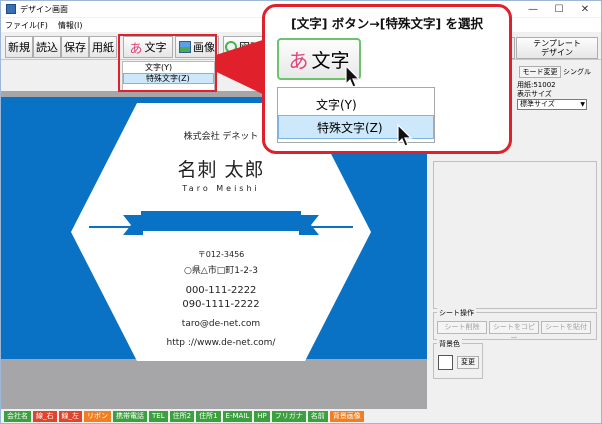  I want to click on paper-button: 用紙, so click(103, 47).